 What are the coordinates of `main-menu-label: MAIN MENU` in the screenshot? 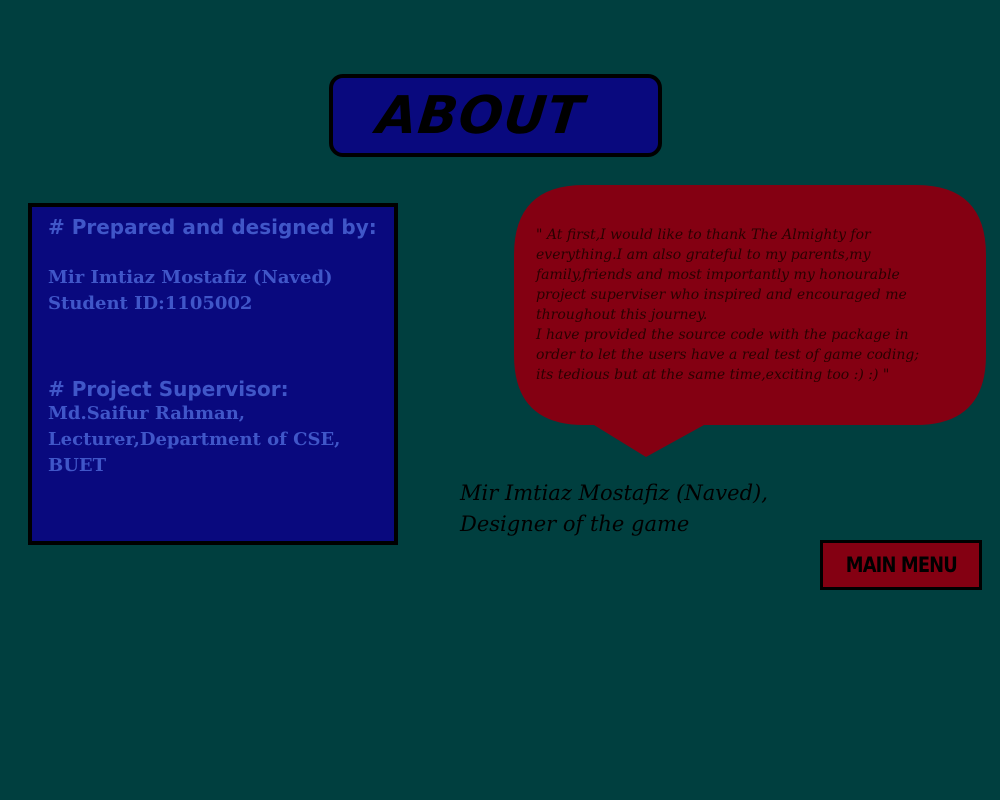 It's located at (901, 565).